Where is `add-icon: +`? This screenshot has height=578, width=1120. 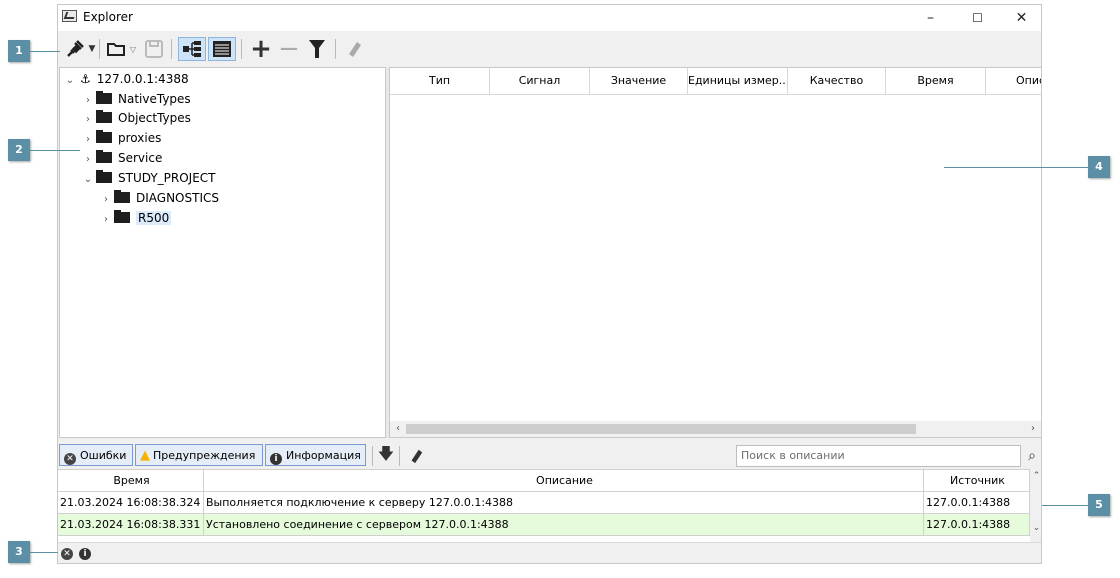 add-icon: + is located at coordinates (261, 49).